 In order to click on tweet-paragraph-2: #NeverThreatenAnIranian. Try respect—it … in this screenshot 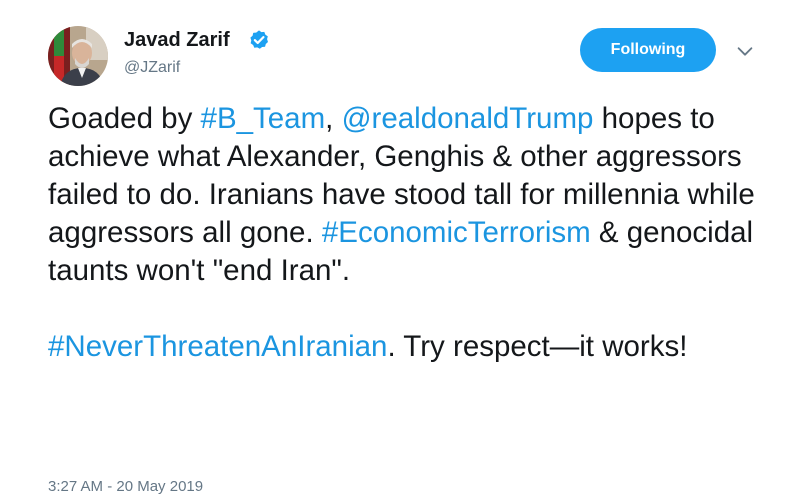, I will do `click(413, 347)`.